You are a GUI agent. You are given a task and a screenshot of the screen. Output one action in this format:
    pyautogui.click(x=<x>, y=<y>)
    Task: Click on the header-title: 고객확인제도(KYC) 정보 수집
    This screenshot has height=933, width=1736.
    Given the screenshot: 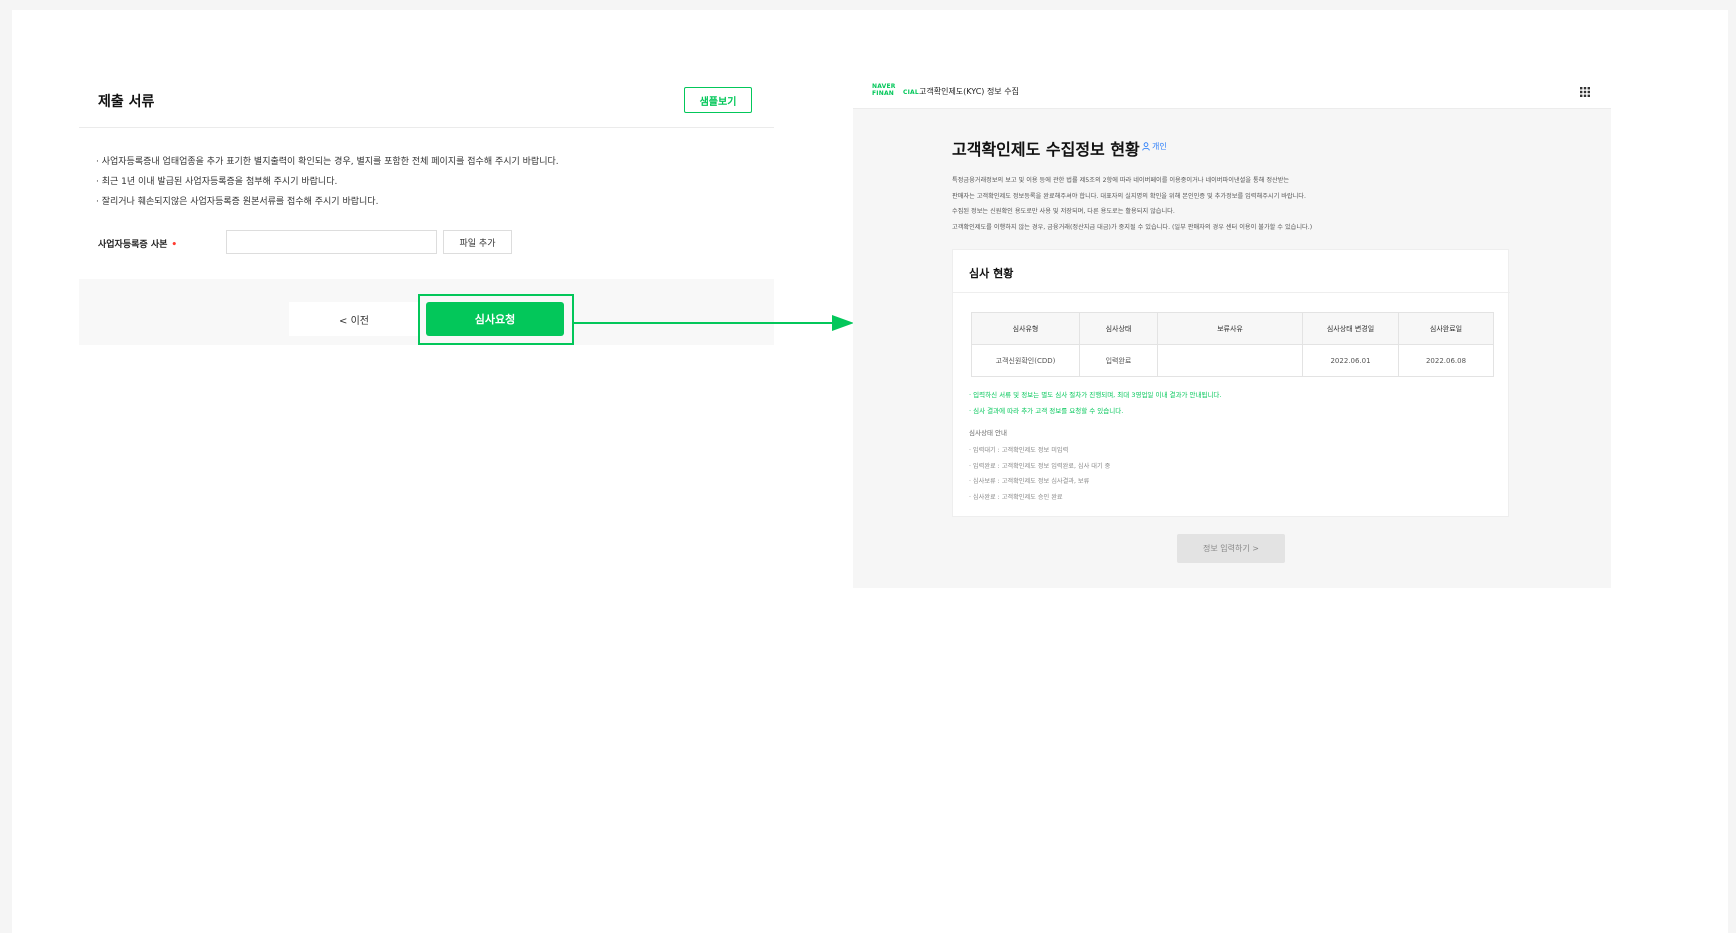 What is the action you would take?
    pyautogui.click(x=969, y=91)
    